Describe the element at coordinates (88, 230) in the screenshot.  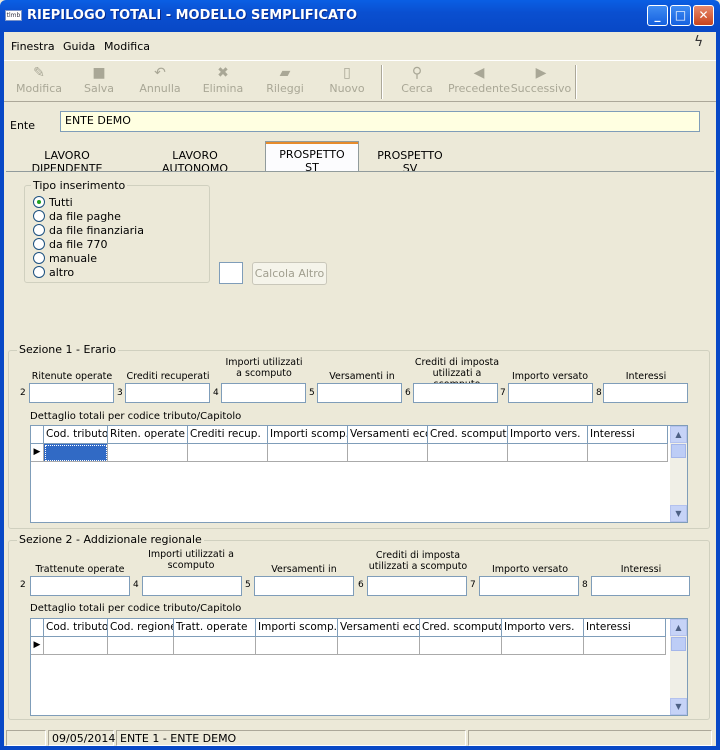
I see `radio-da-file-finanziaria: da file finanziaria` at that location.